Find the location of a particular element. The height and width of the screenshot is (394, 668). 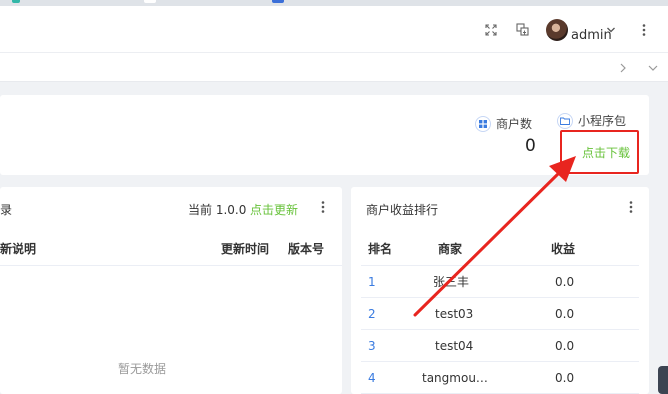

rank-cell: 2 is located at coordinates (372, 314).